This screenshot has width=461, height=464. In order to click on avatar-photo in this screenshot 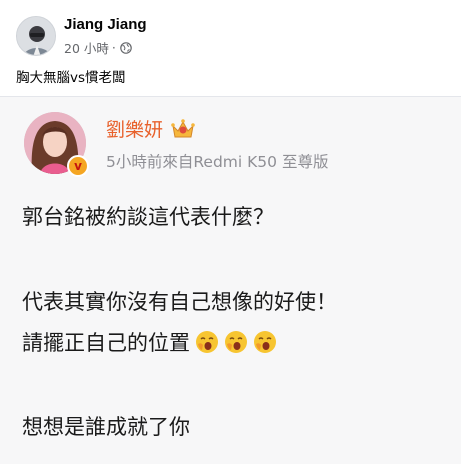, I will do `click(36, 36)`.